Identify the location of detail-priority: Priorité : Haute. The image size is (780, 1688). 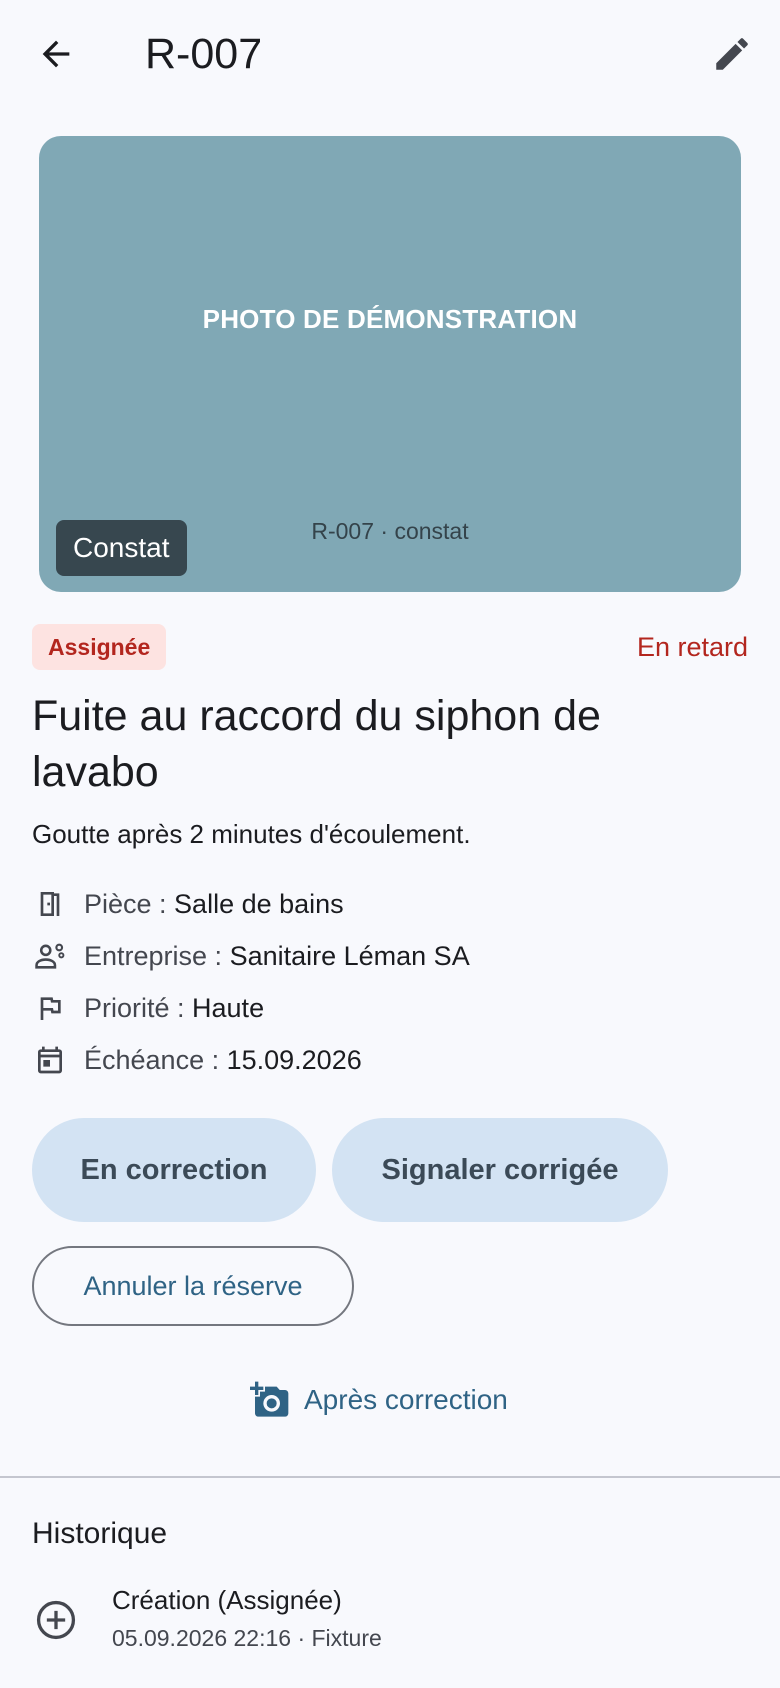
(148, 1008).